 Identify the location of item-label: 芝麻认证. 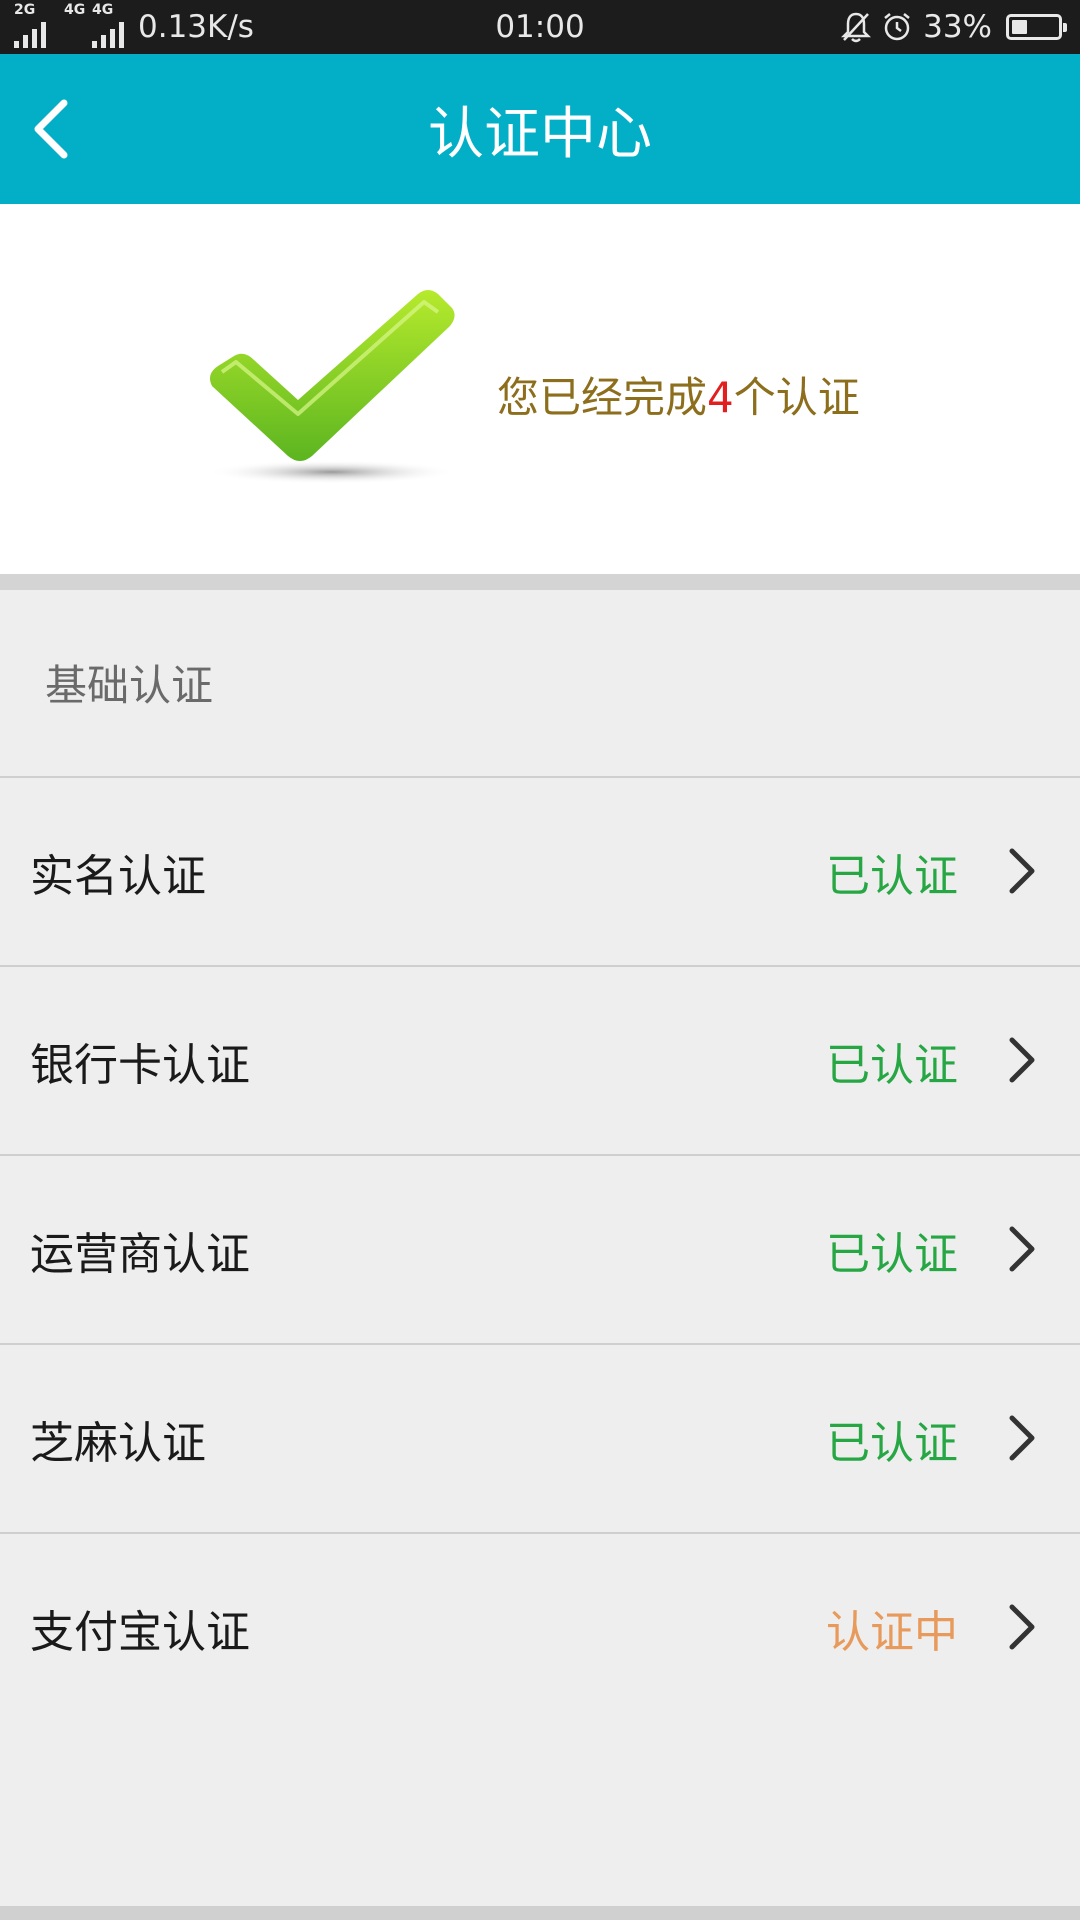
(118, 1443).